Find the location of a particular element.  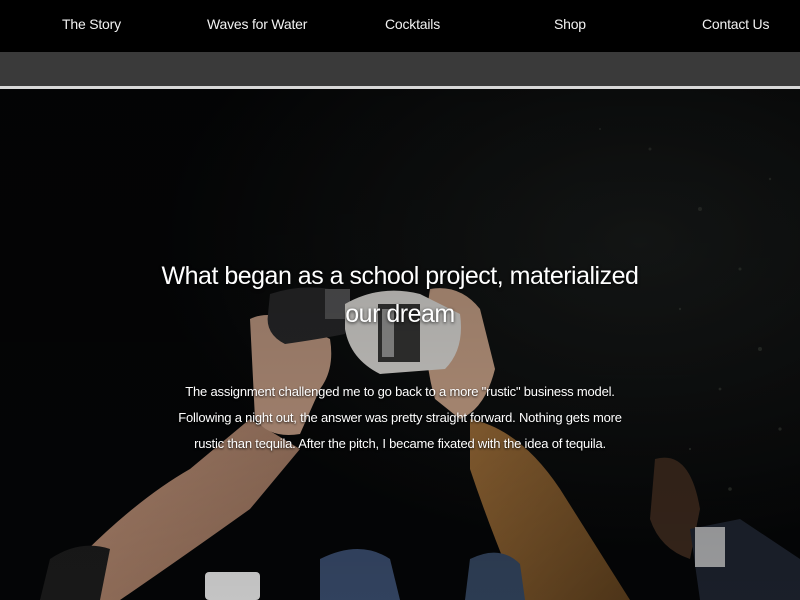

nav-link-cocktails: Cocktails is located at coordinates (412, 24).